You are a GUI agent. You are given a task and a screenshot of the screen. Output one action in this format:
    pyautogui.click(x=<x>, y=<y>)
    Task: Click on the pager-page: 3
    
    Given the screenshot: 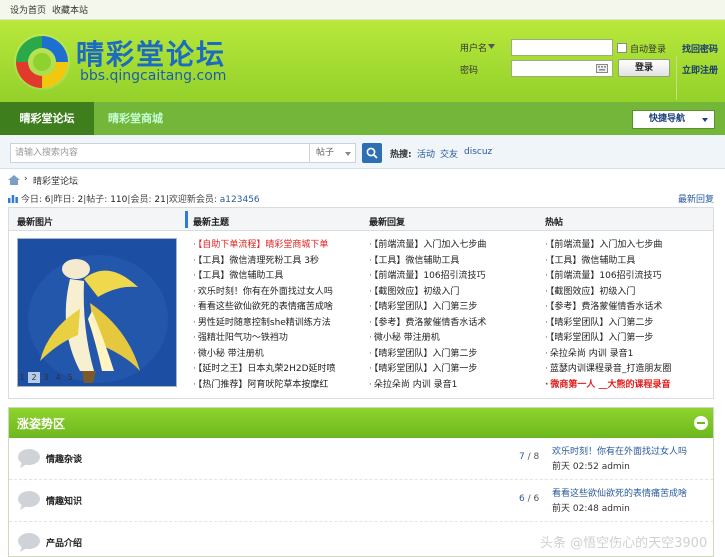 What is the action you would take?
    pyautogui.click(x=46, y=377)
    